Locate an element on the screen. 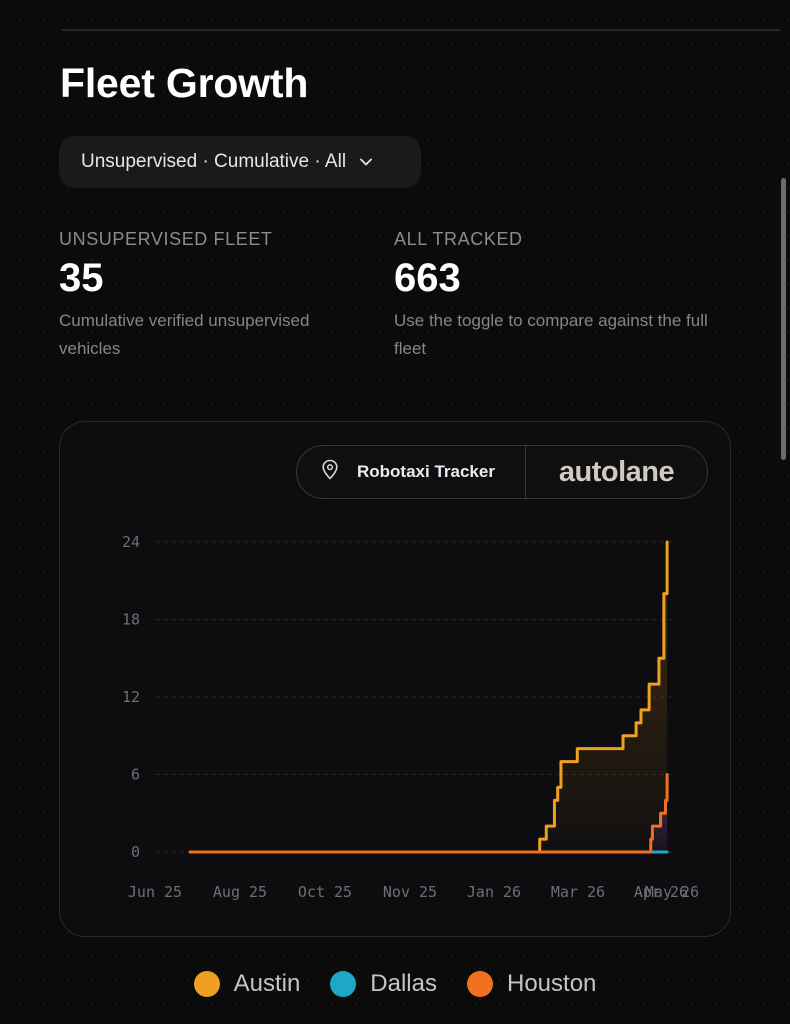 The height and width of the screenshot is (1024, 790). stat-value: 35 is located at coordinates (81, 278).